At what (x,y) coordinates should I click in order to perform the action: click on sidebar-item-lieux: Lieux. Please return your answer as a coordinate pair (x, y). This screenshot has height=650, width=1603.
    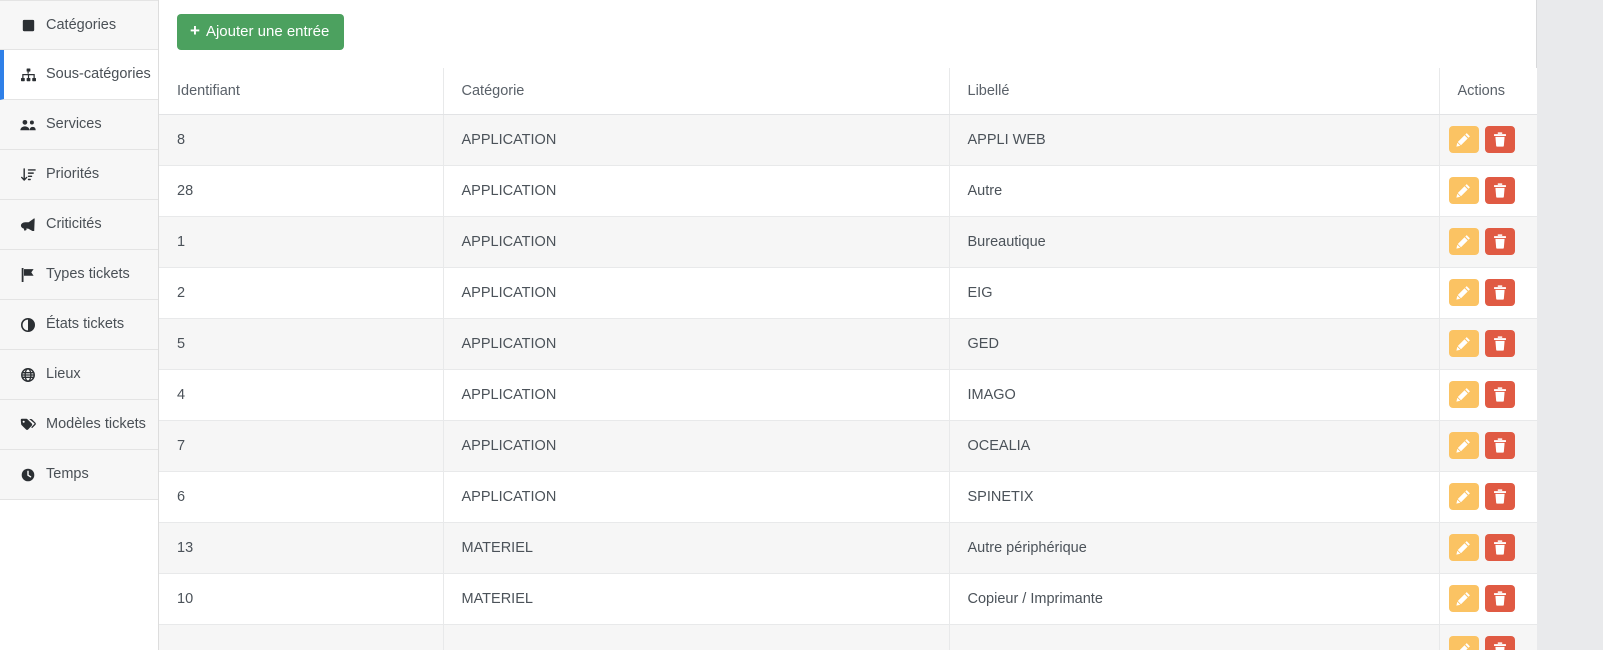
    Looking at the image, I should click on (79, 375).